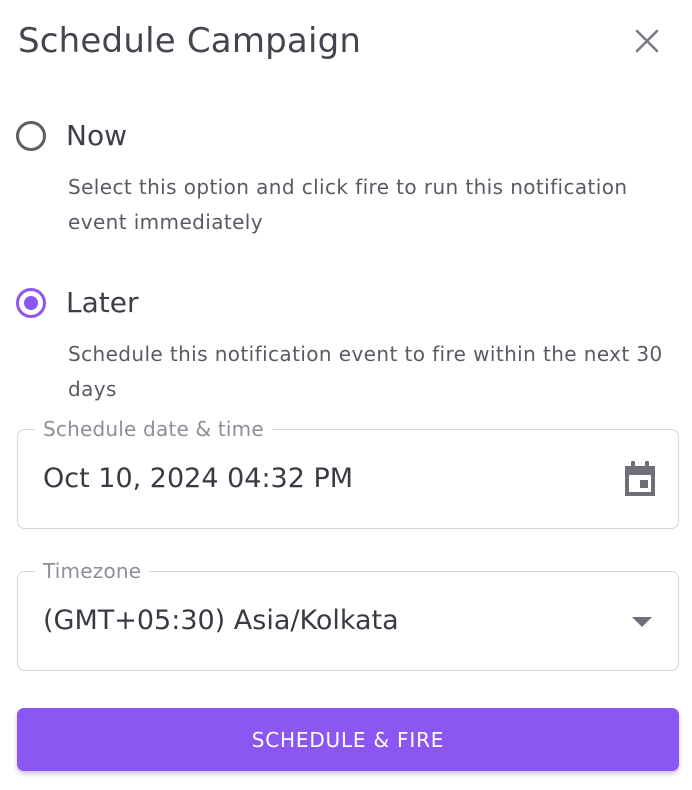  I want to click on dialog-title: Schedule Campaign, so click(190, 41).